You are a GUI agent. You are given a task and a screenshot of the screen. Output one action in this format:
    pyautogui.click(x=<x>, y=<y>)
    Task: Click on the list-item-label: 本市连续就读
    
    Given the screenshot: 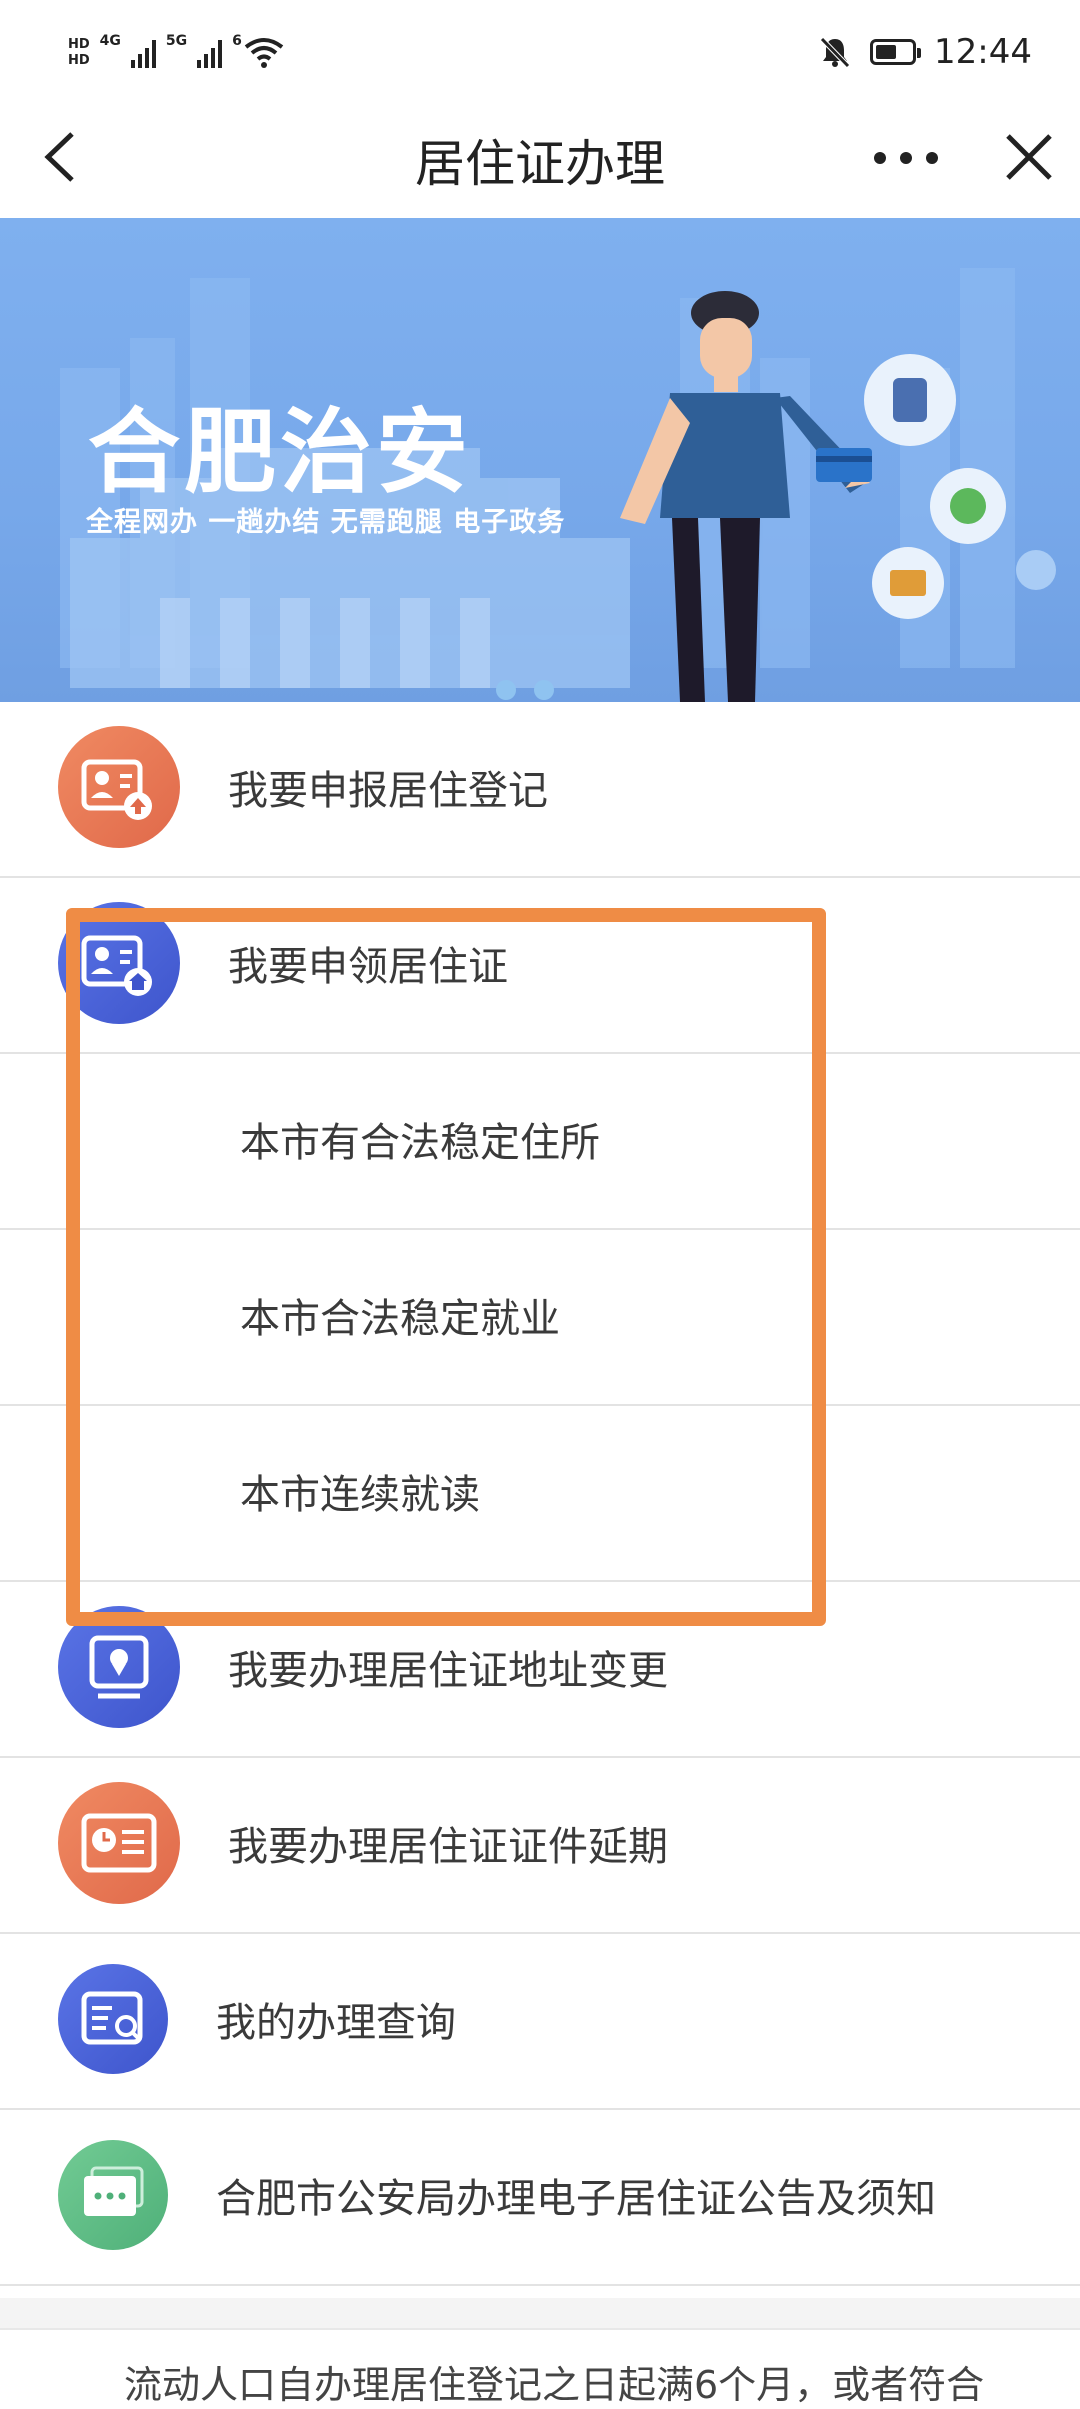 What is the action you would take?
    pyautogui.click(x=360, y=1495)
    